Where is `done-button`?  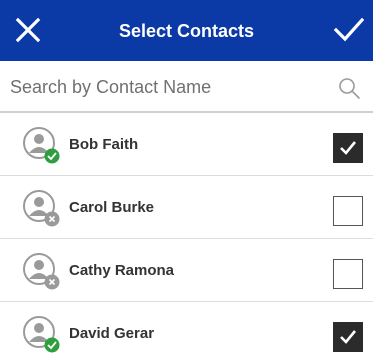 done-button is located at coordinates (349, 30).